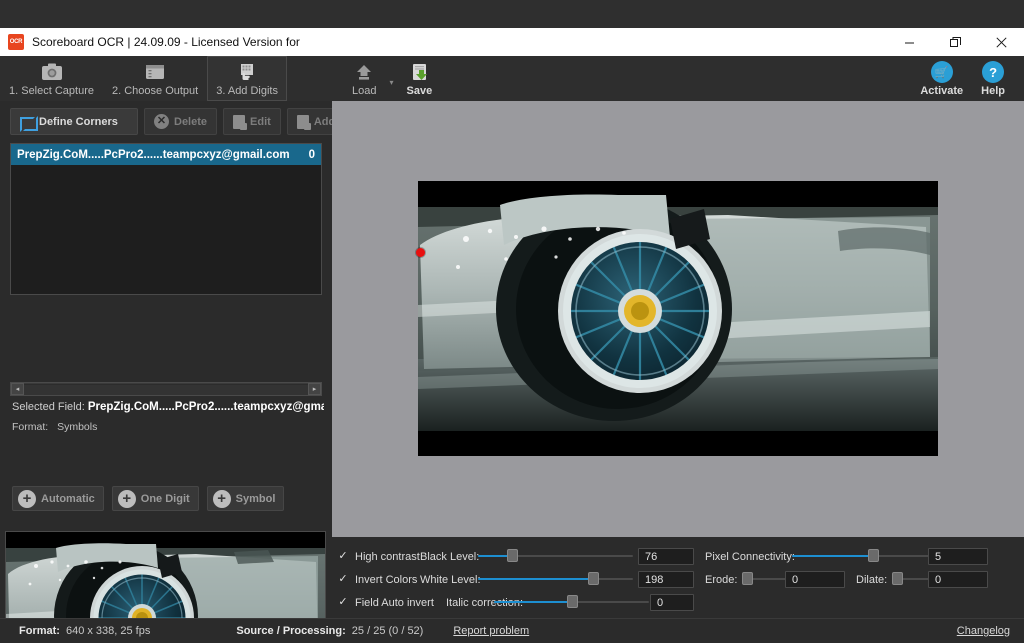 The height and width of the screenshot is (643, 1024). Describe the element at coordinates (750, 556) in the screenshot. I see `pixel-connectivity-label-wrap: Pixel Connectivity:` at that location.